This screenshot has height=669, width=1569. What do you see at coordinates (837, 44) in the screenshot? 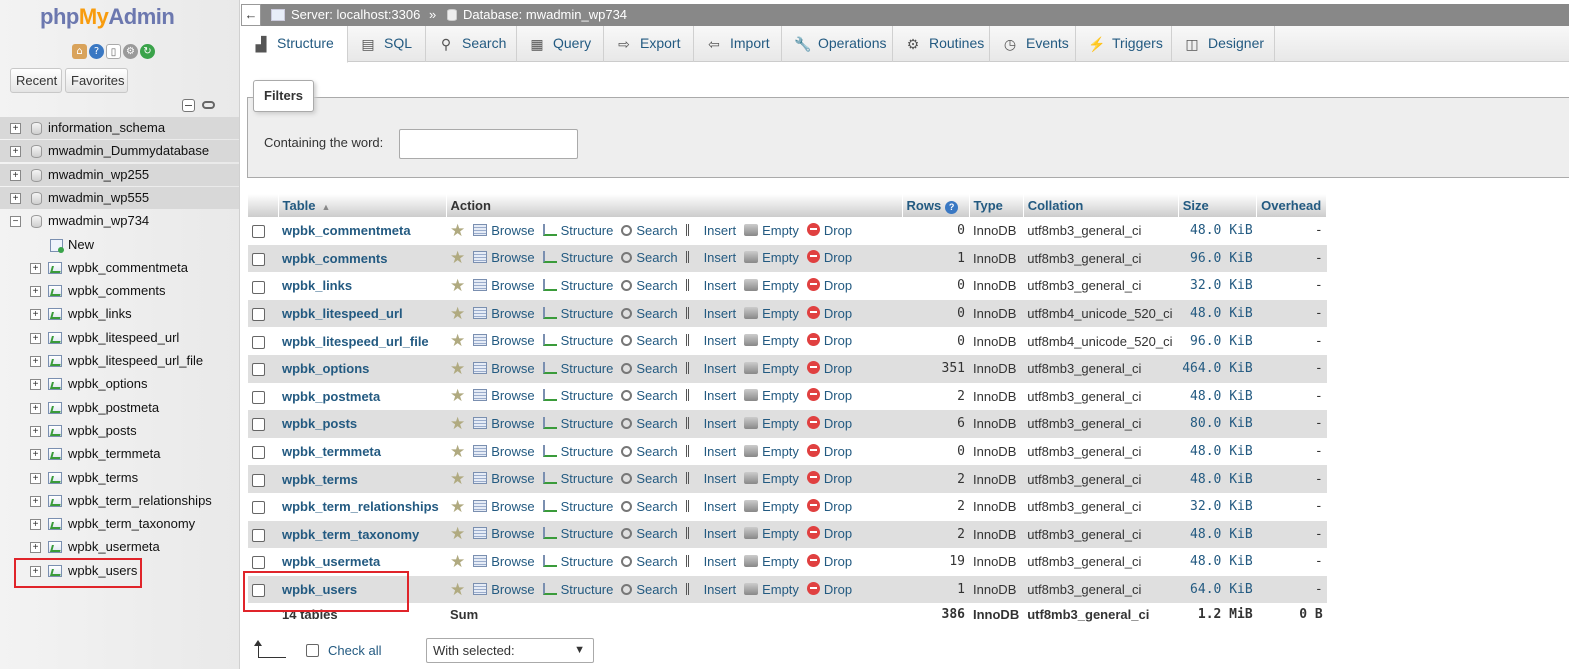
I see `tab-operations: 🔧 Operations` at bounding box center [837, 44].